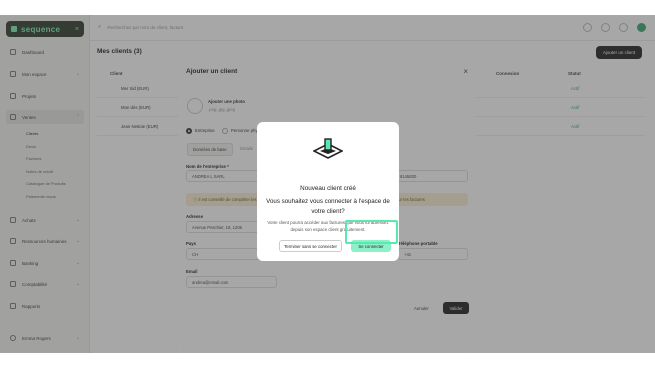  Describe the element at coordinates (371, 232) in the screenshot. I see `highlight-box` at that location.